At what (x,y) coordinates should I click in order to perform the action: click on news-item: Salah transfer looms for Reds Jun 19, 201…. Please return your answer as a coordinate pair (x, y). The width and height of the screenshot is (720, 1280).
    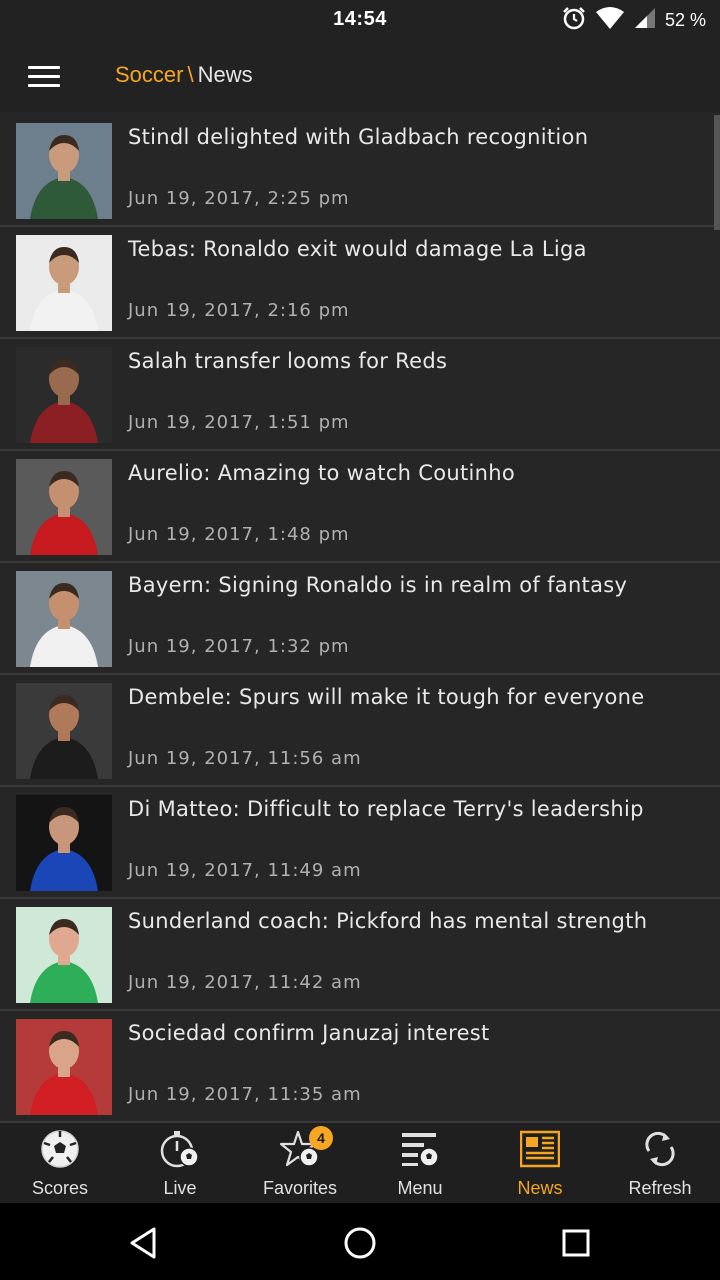
    Looking at the image, I should click on (360, 395).